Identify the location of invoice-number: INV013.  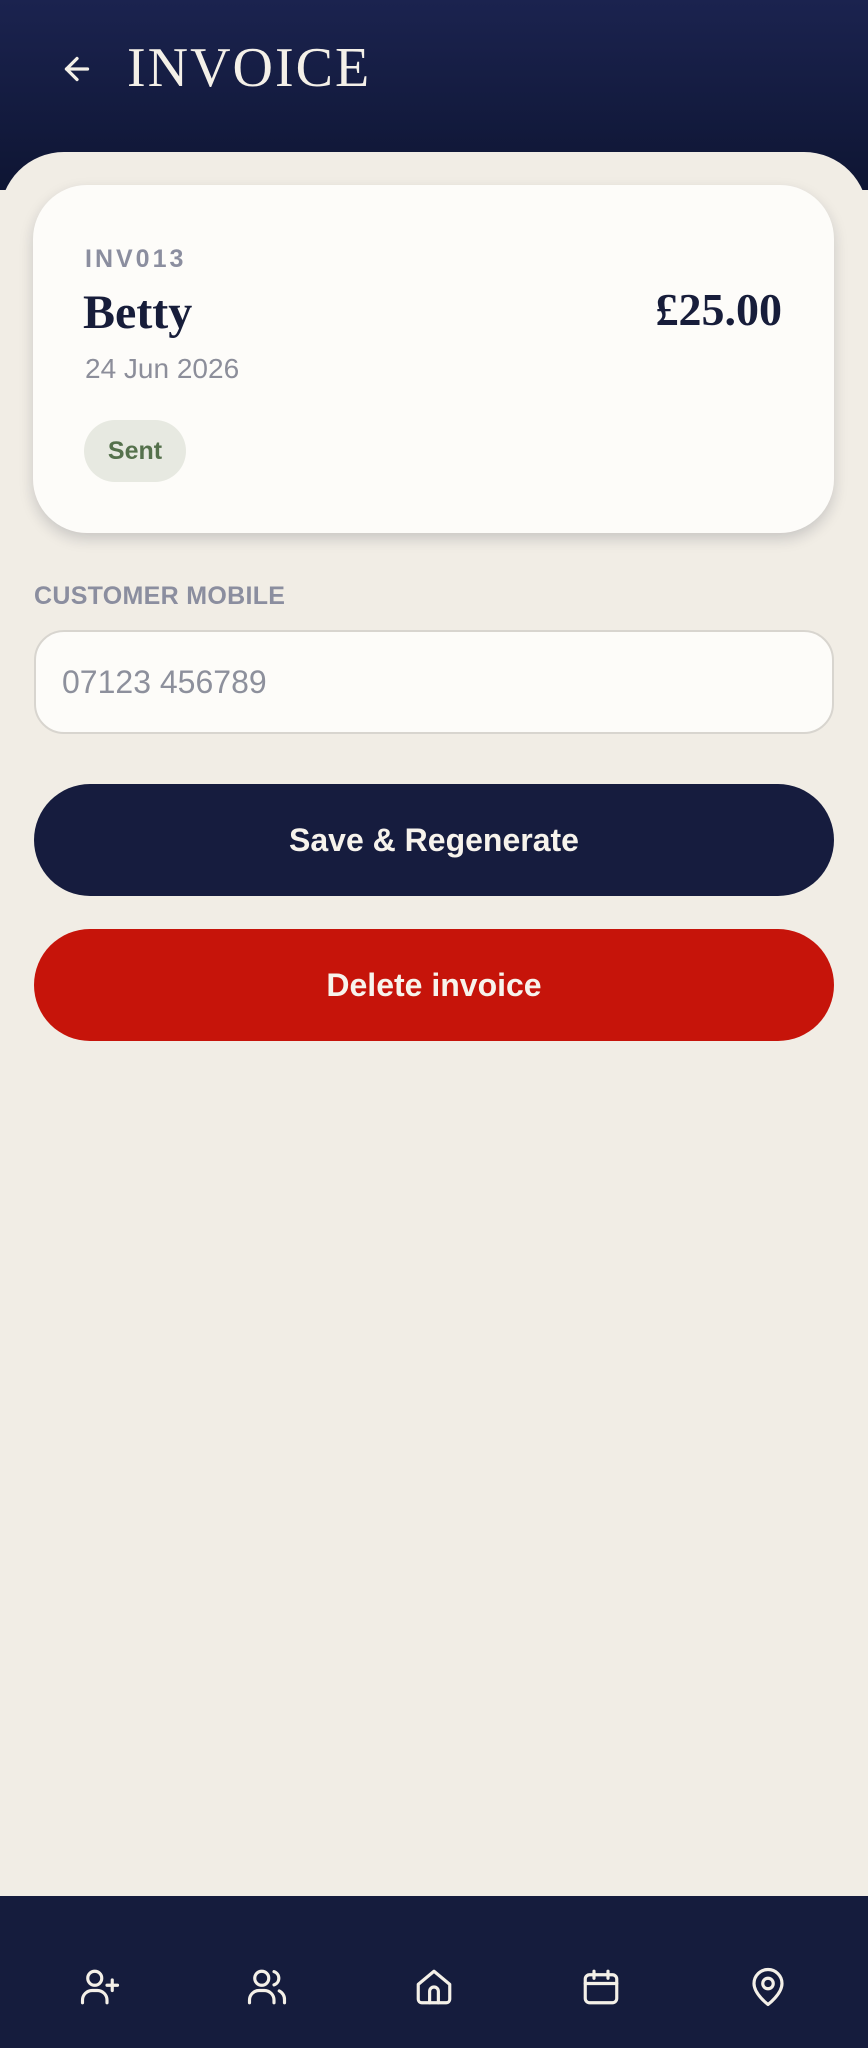
(136, 259).